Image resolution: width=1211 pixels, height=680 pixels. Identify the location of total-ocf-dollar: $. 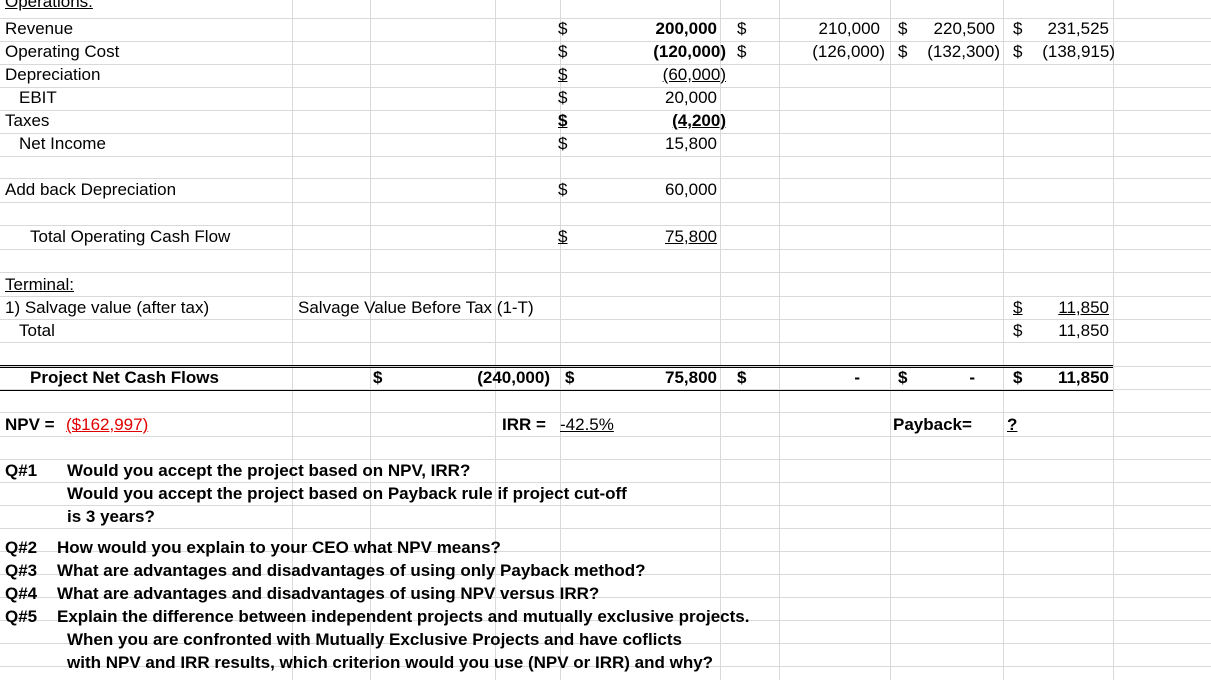
(562, 237).